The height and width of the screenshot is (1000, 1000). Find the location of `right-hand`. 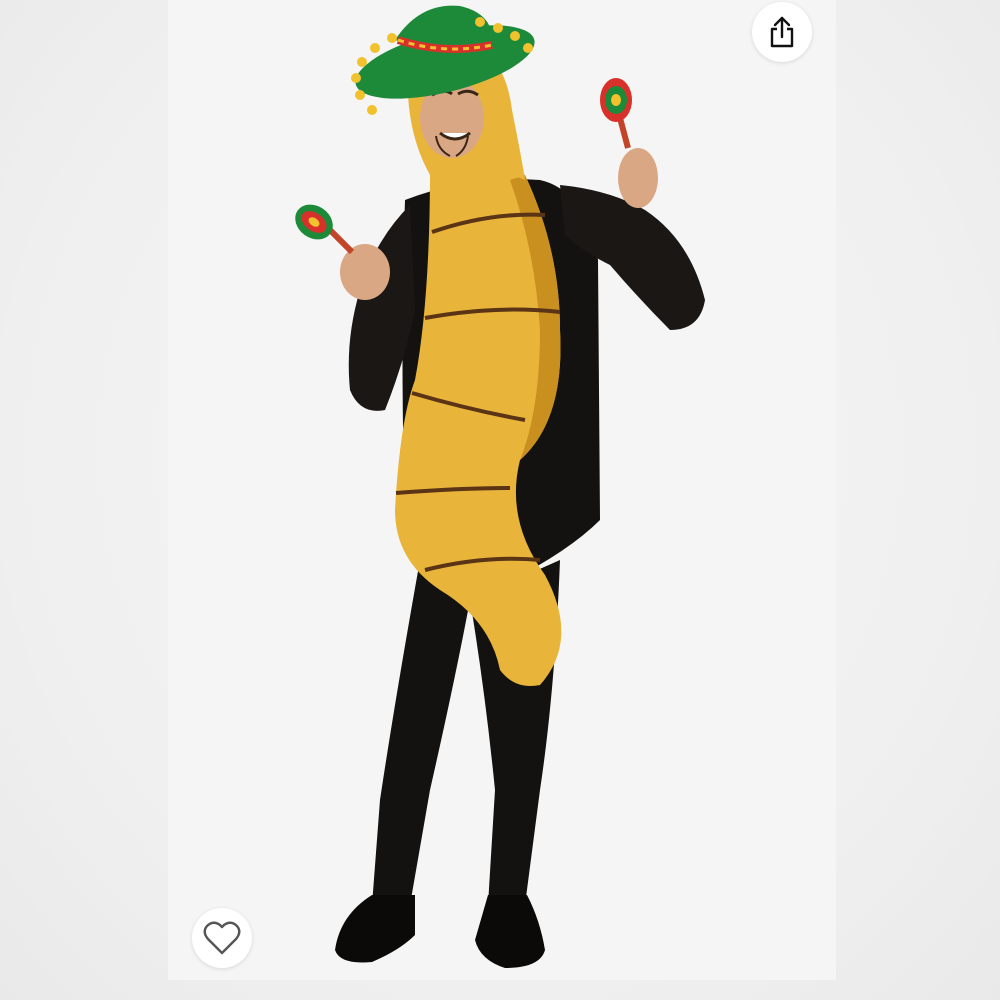

right-hand is located at coordinates (638, 178).